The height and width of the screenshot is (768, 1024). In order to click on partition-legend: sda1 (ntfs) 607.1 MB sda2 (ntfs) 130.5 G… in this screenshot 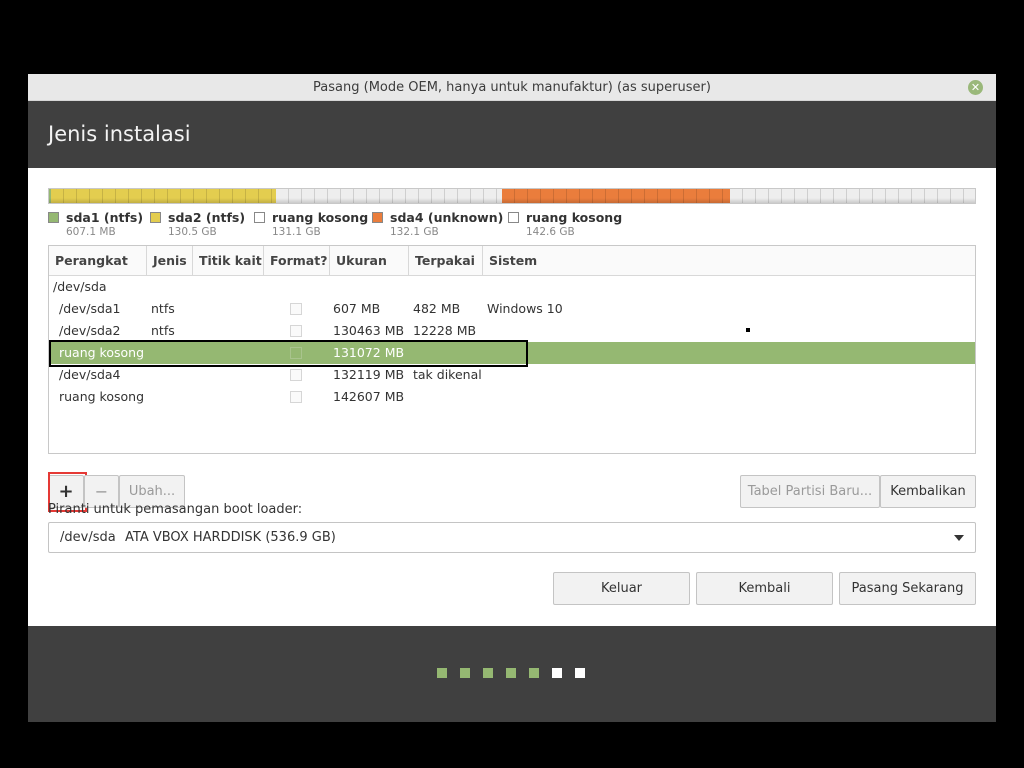, I will do `click(512, 225)`.